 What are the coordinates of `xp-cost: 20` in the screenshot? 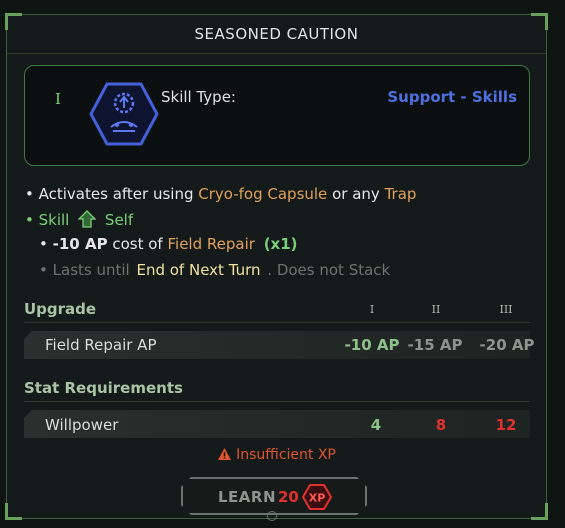 It's located at (288, 497).